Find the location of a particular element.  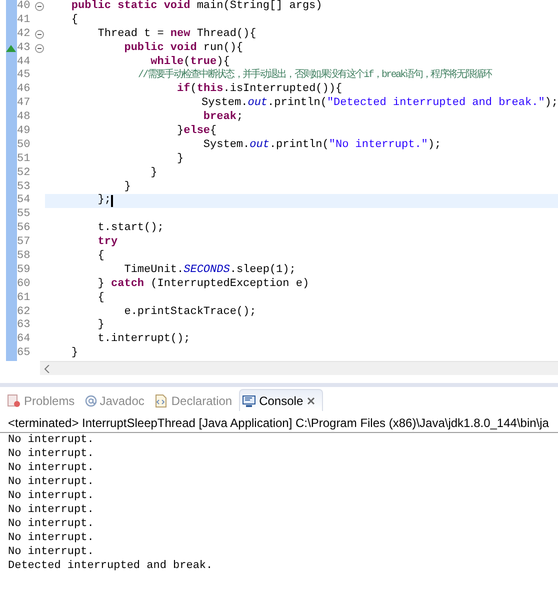

line-number: 46 is located at coordinates (24, 90).